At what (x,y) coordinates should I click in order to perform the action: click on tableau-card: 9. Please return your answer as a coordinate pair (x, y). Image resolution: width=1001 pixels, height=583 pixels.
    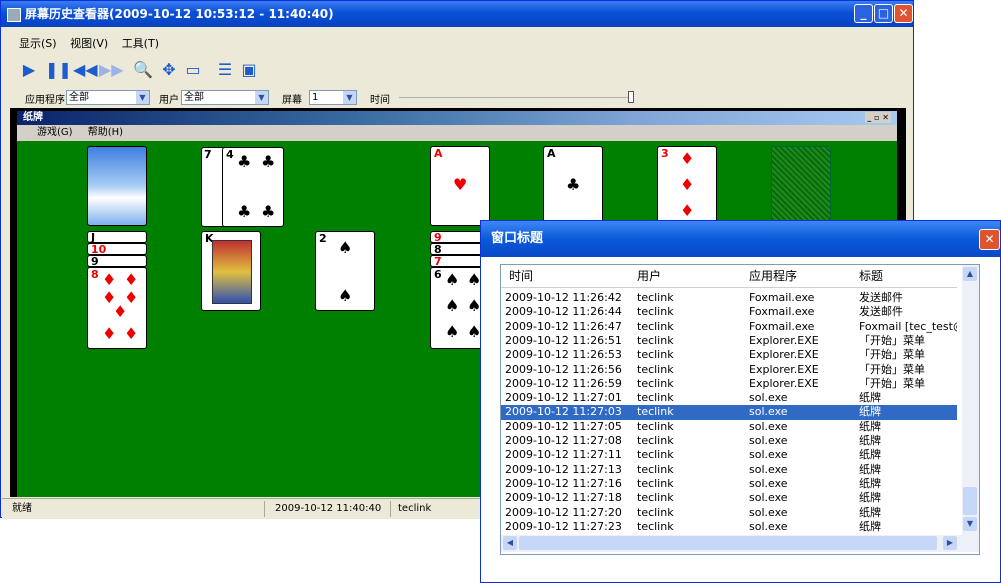
    Looking at the image, I should click on (117, 261).